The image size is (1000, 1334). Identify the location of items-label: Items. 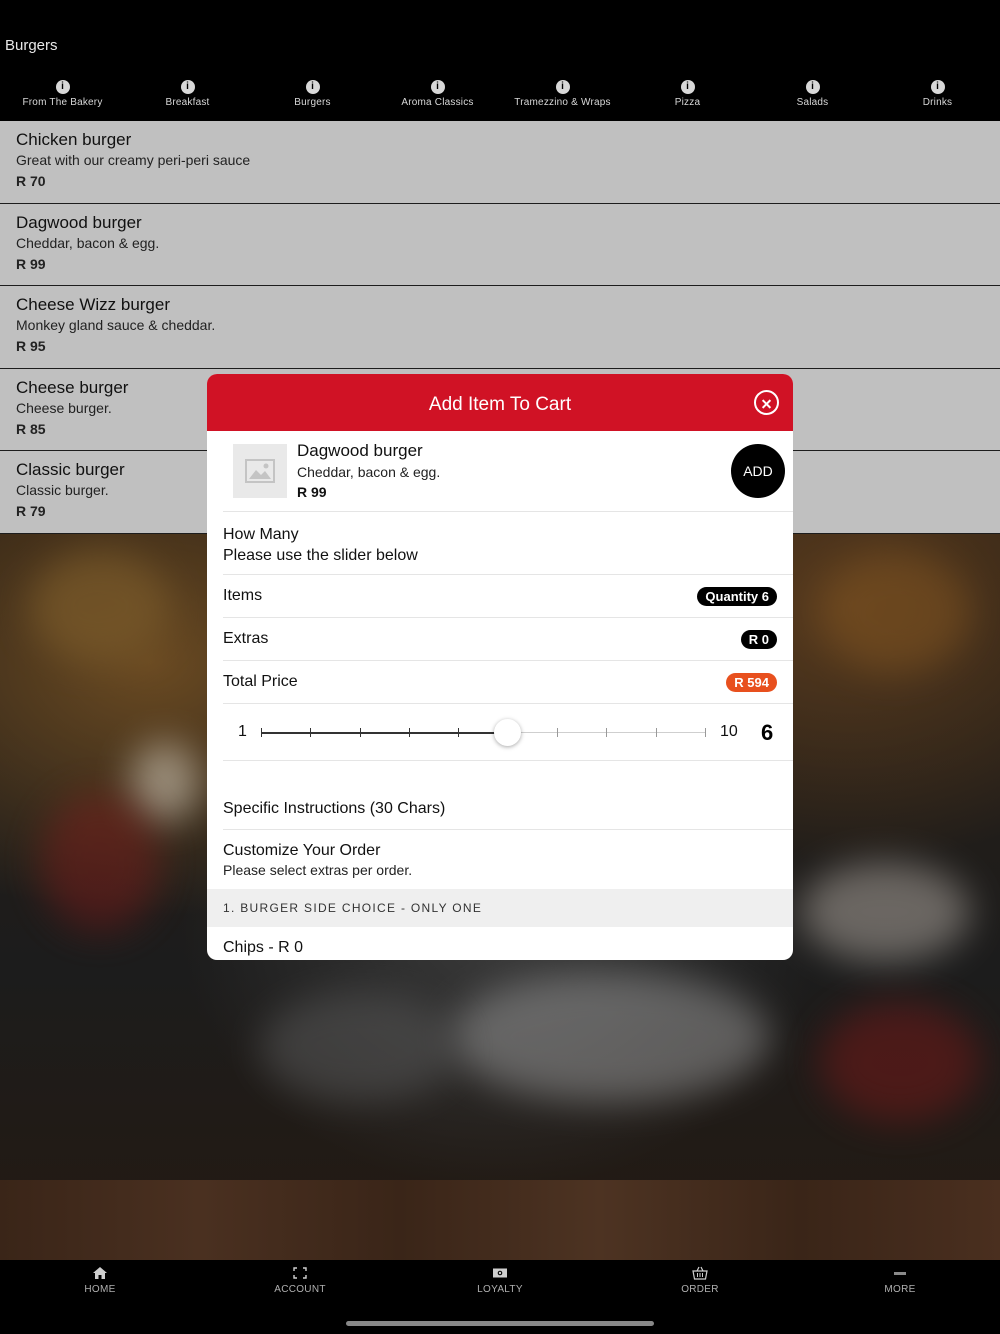
(243, 595).